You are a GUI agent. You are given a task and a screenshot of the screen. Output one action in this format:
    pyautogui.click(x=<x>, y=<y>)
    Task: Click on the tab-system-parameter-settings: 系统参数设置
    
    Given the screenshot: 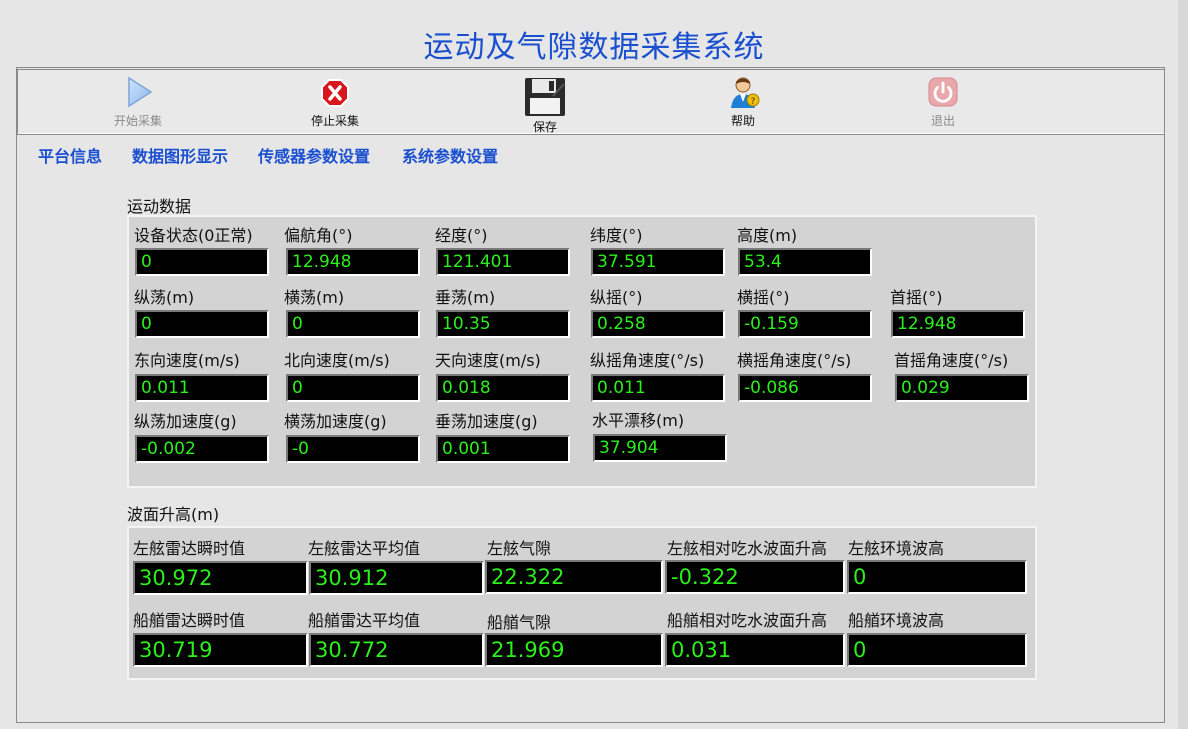 What is the action you would take?
    pyautogui.click(x=450, y=155)
    